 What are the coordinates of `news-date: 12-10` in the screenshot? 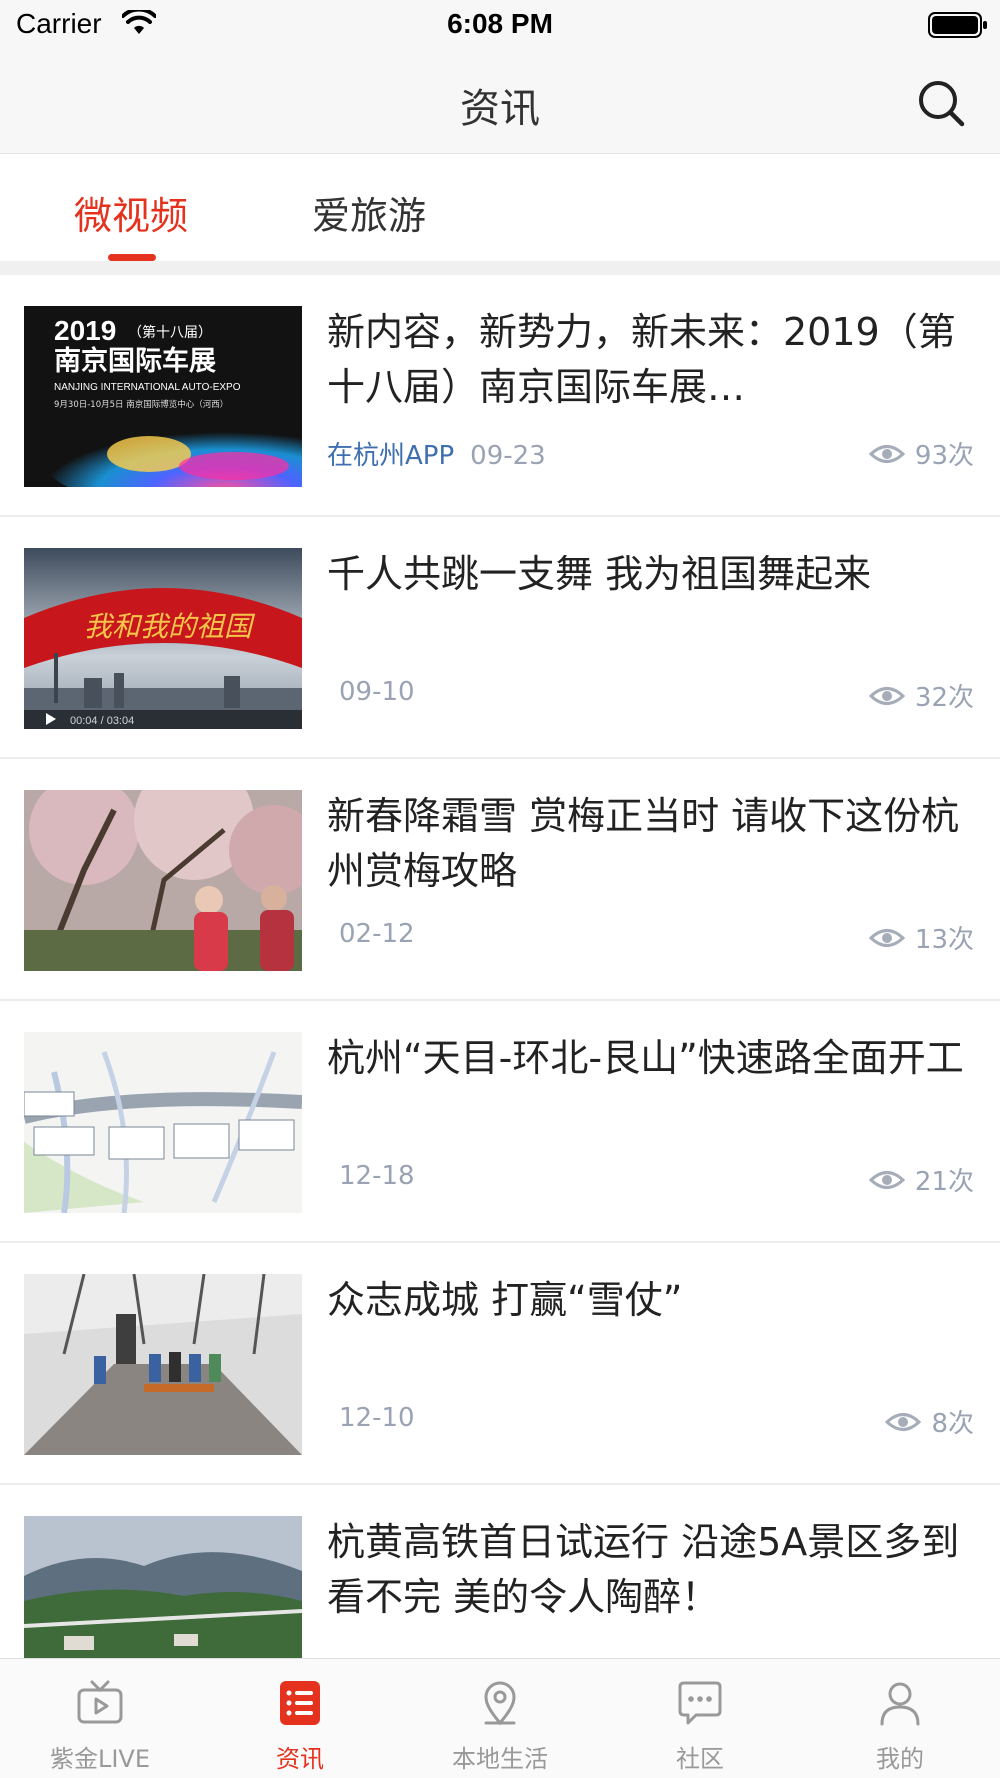 It's located at (377, 1418).